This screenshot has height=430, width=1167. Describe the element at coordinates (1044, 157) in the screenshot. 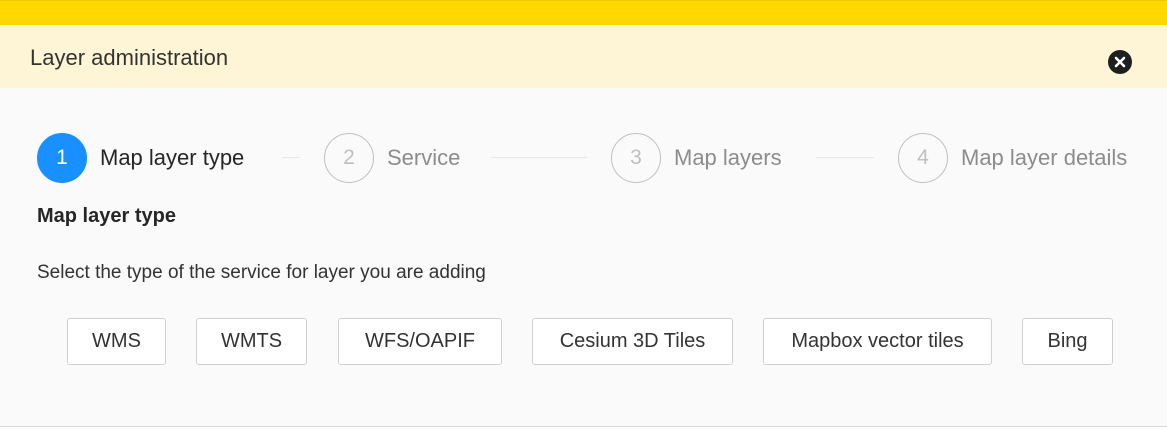

I see `step-label: Map layer details` at that location.